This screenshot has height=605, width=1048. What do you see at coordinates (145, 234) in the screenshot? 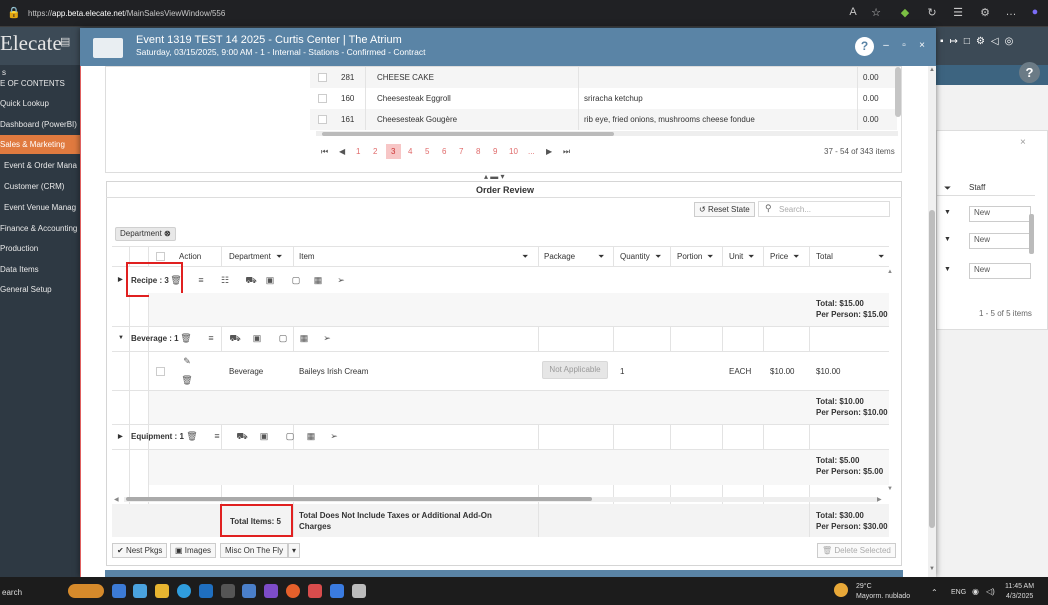
I see `group-chip-department: Department ⊗` at bounding box center [145, 234].